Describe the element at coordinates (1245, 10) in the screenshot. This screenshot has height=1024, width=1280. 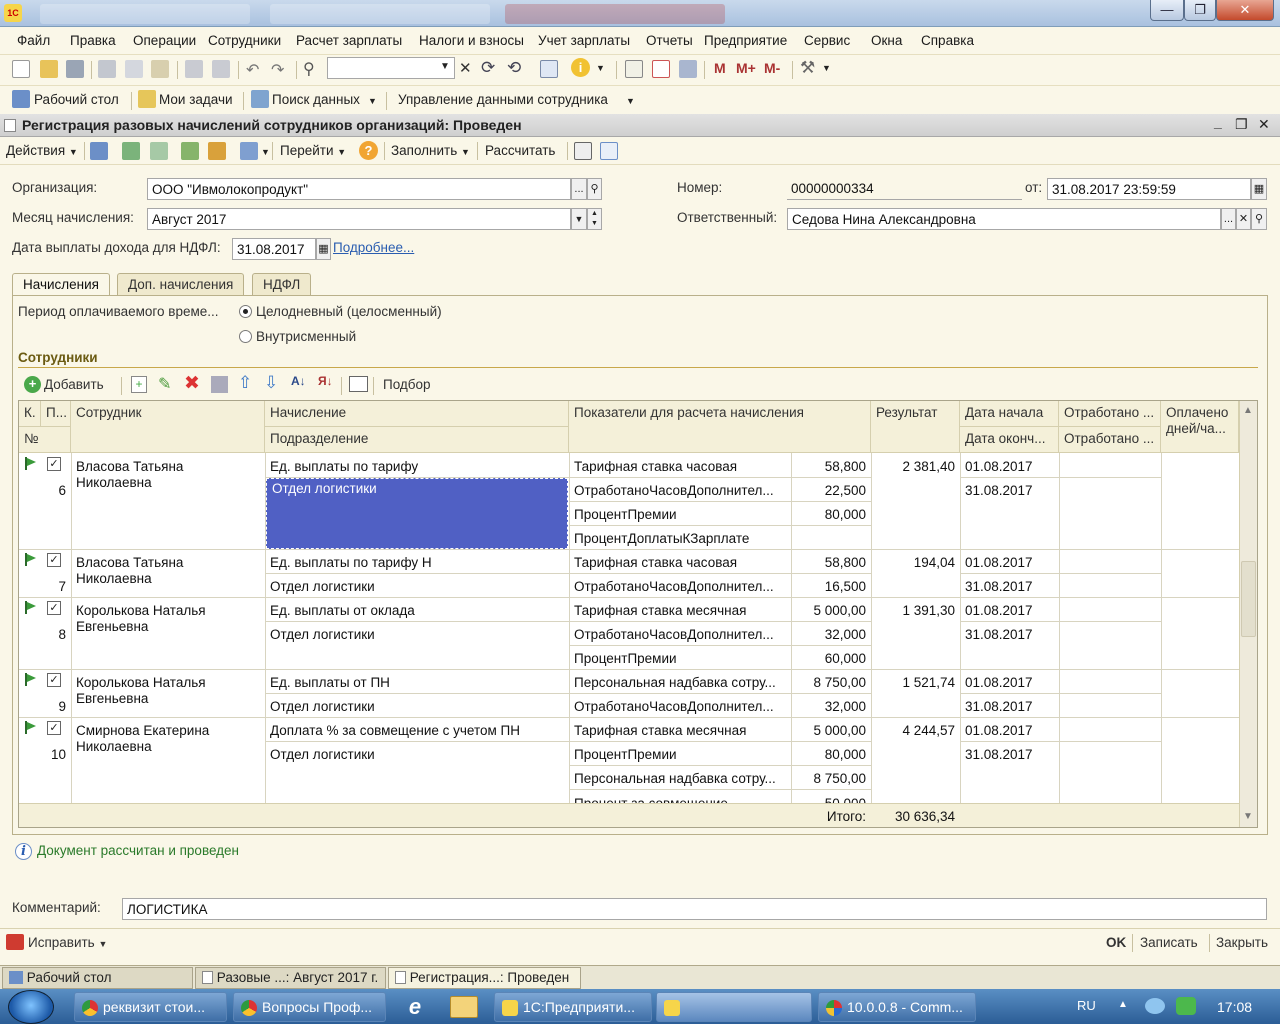
I see `close-button: ✕` at that location.